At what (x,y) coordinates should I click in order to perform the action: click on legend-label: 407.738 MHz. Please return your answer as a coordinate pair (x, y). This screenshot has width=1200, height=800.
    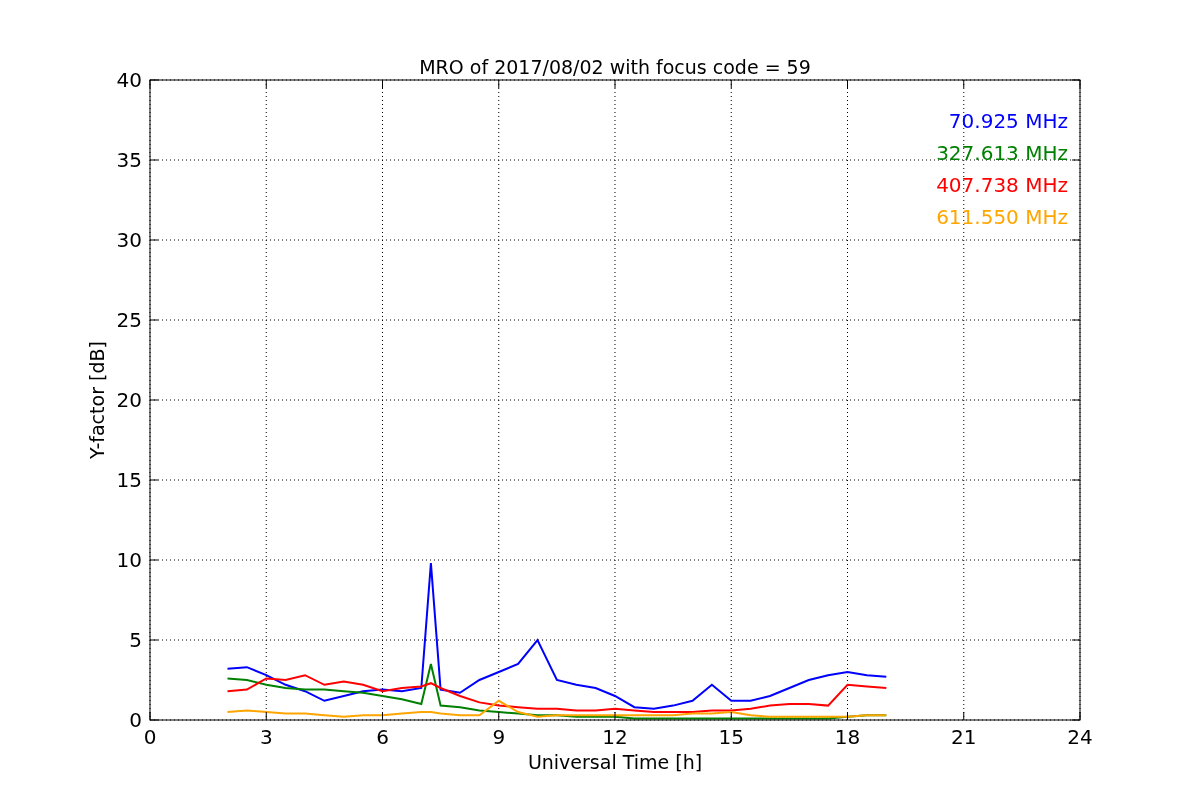
    Looking at the image, I should click on (1002, 185).